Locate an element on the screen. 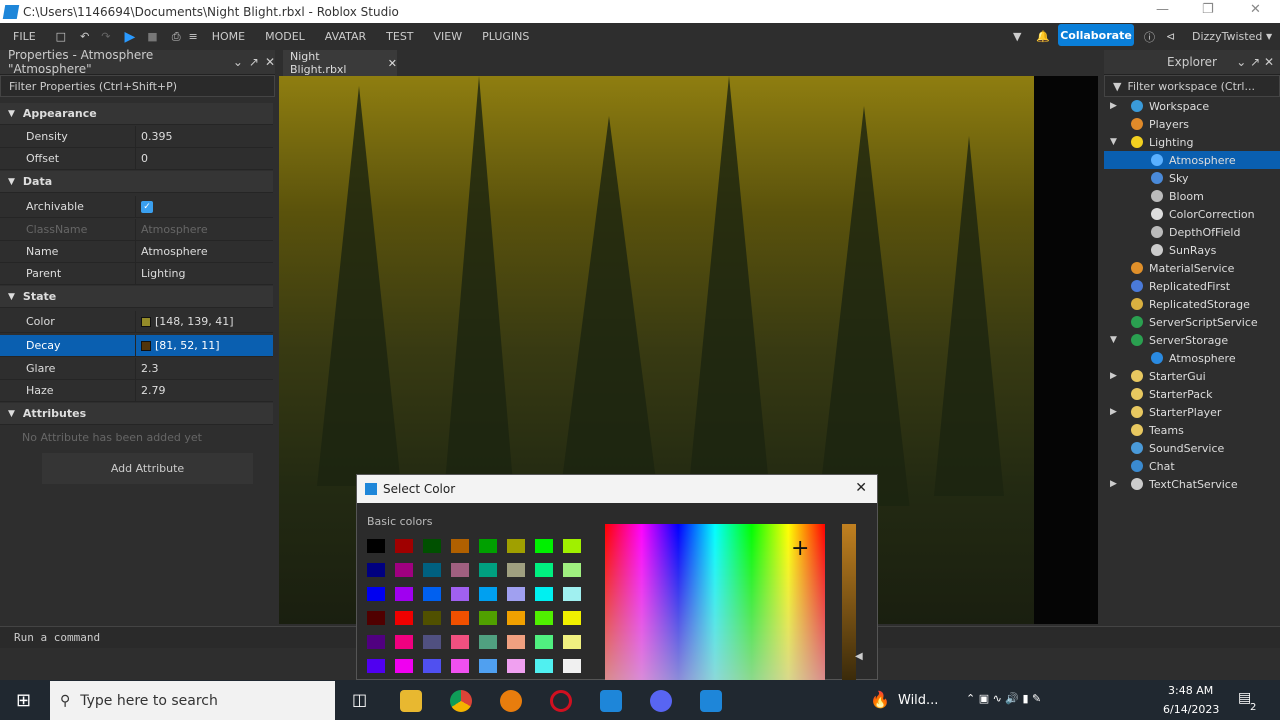 The width and height of the screenshot is (1280, 720). property-value: 2.3 is located at coordinates (150, 368).